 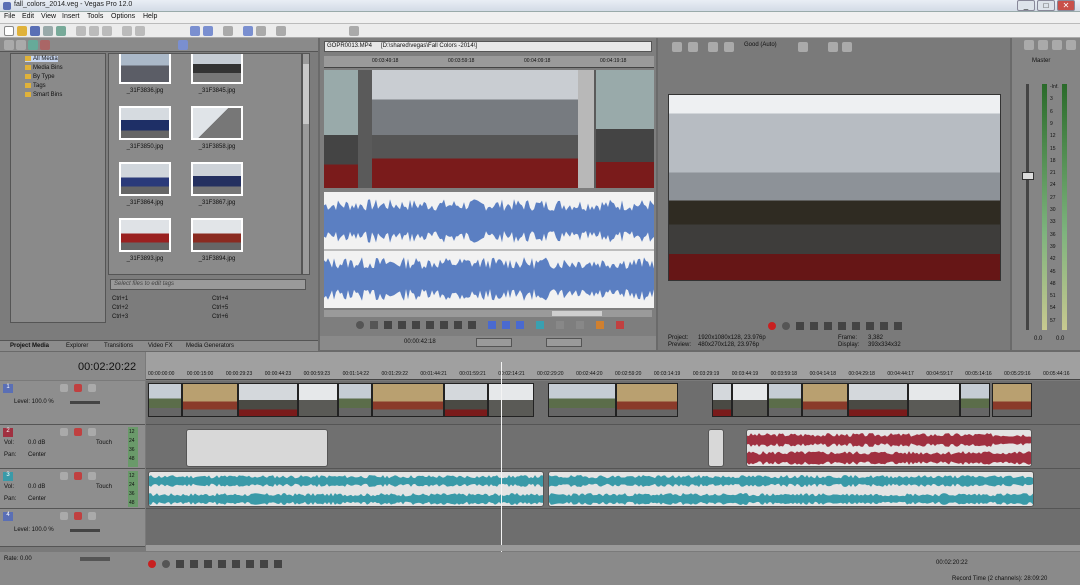 What do you see at coordinates (1071, 45) in the screenshot?
I see `mixer-settings-icon` at bounding box center [1071, 45].